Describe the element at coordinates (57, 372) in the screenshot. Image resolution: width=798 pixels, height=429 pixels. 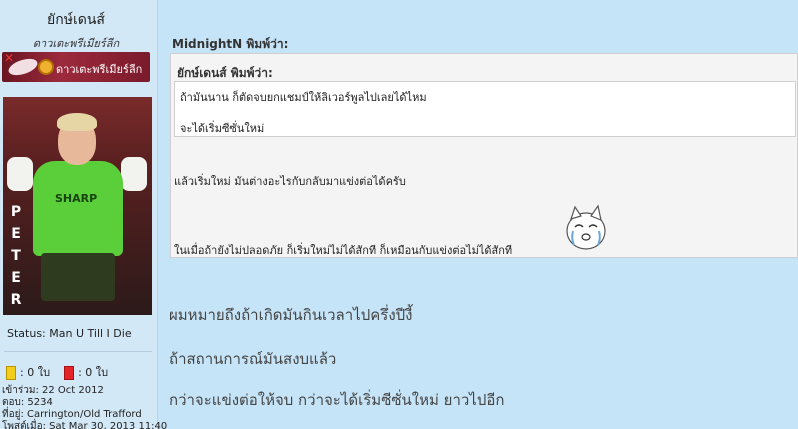
I see `card-counts: : 0 ใบ : 0 ใบ` at that location.